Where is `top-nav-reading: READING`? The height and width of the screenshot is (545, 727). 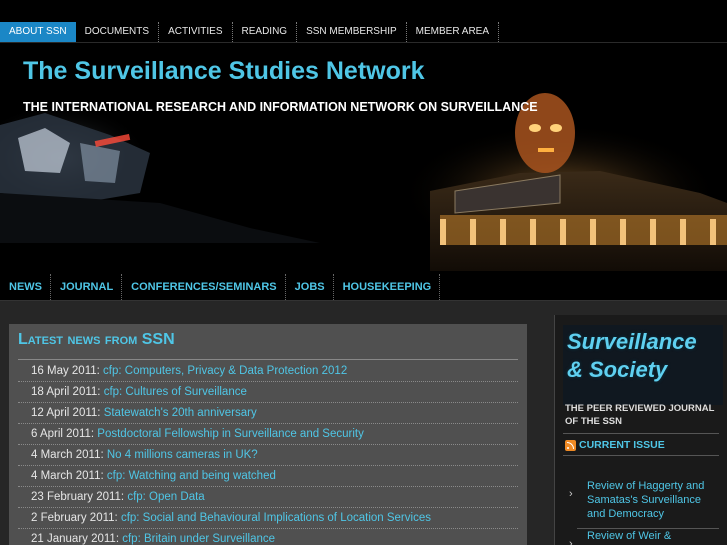
top-nav-reading: READING is located at coordinates (265, 32).